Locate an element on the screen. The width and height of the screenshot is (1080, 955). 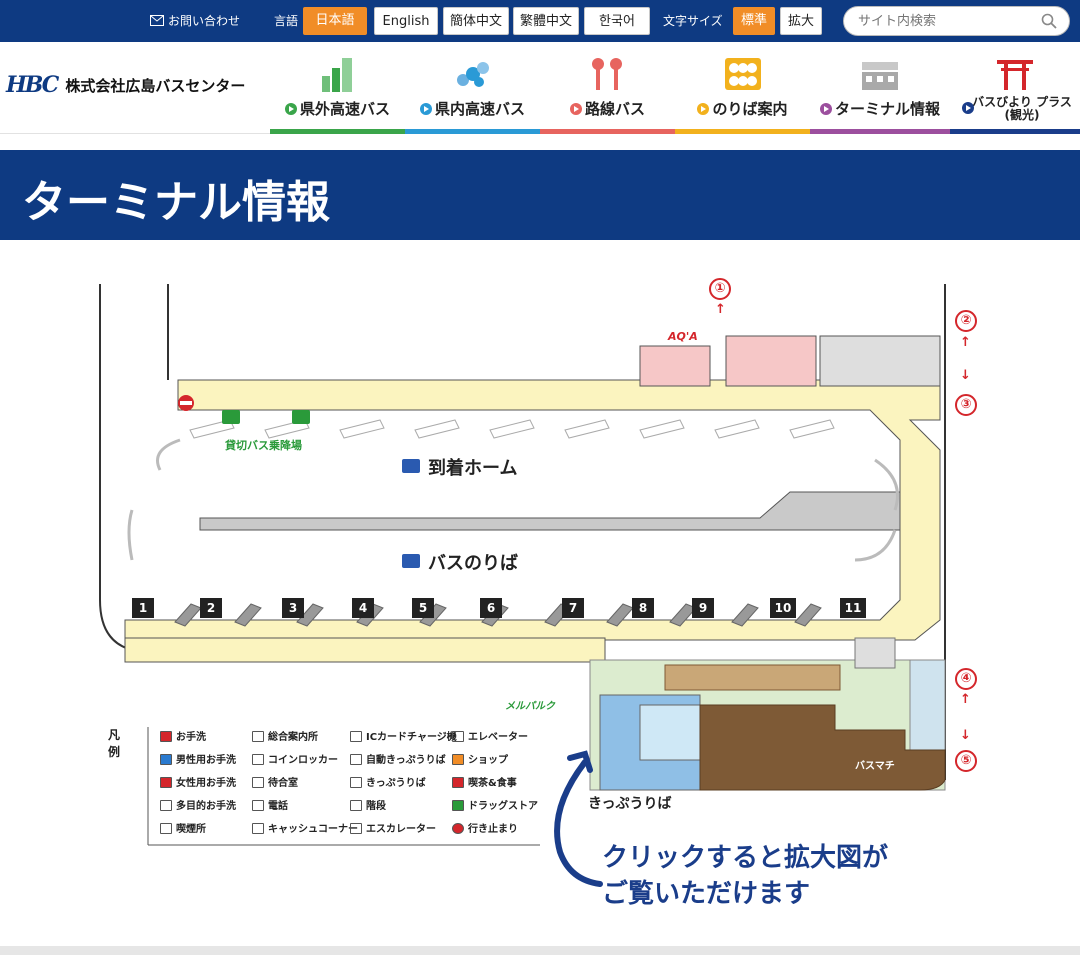
information-icon is located at coordinates (258, 736).